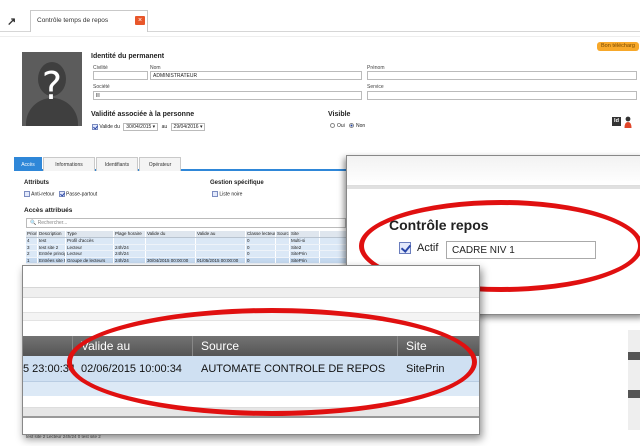 The width and height of the screenshot is (640, 446). I want to click on attributs-title: Attributs, so click(36, 183).